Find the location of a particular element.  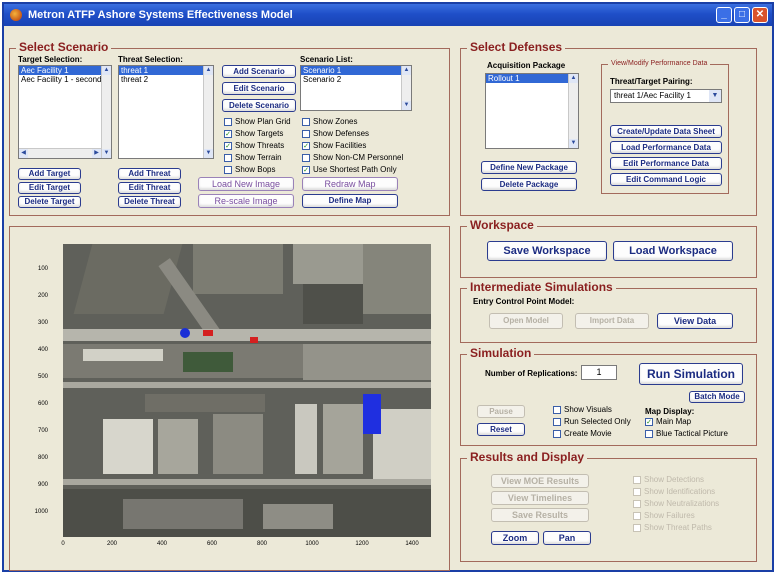

use-shortest-path-checkbox: ✓ Use Shortest Path Only is located at coordinates (349, 170).